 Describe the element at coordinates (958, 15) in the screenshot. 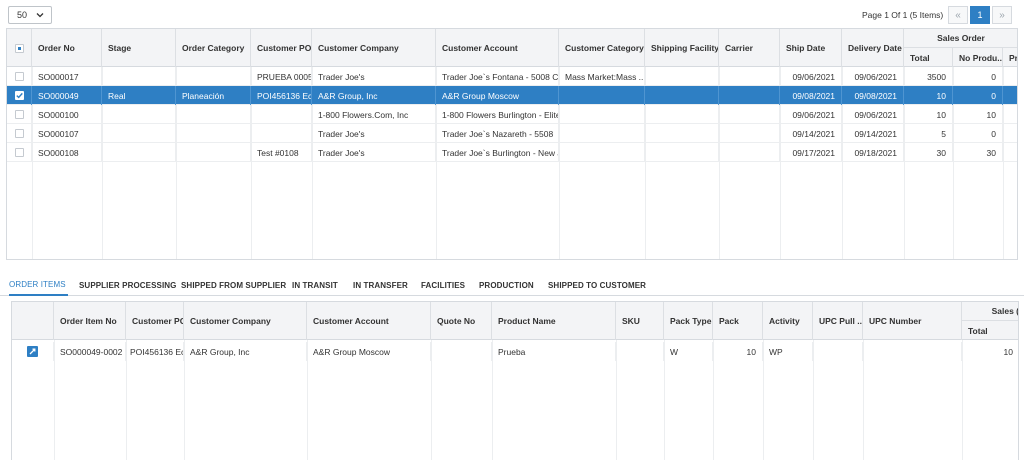

I see `prev-page-button: «` at that location.